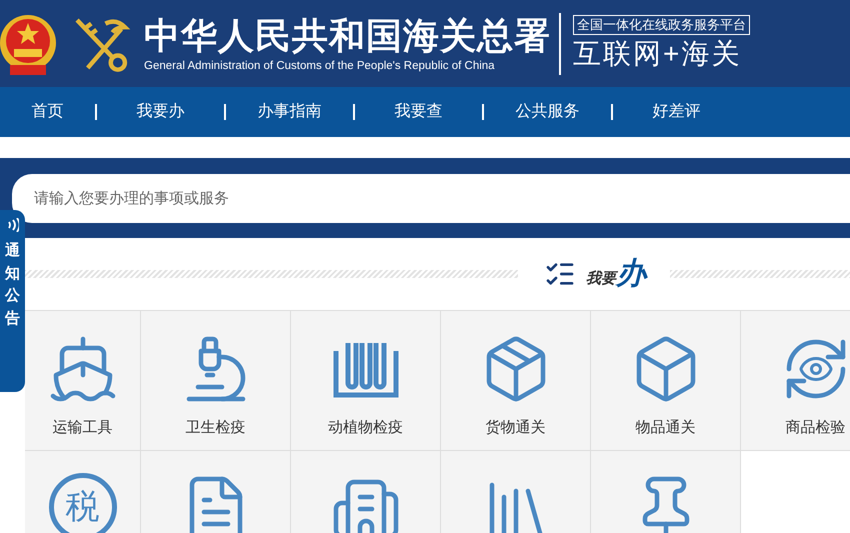  What do you see at coordinates (347, 36) in the screenshot?
I see `site-title: 中华人民共和国海关总署` at bounding box center [347, 36].